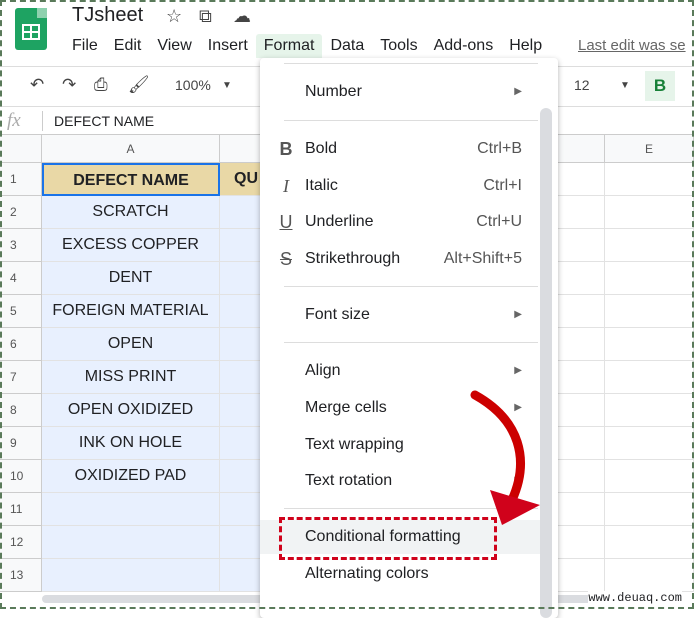 This screenshot has width=694, height=618. Describe the element at coordinates (400, 222) in the screenshot. I see `menu-item-underline: U Underline Ctrl+U` at that location.